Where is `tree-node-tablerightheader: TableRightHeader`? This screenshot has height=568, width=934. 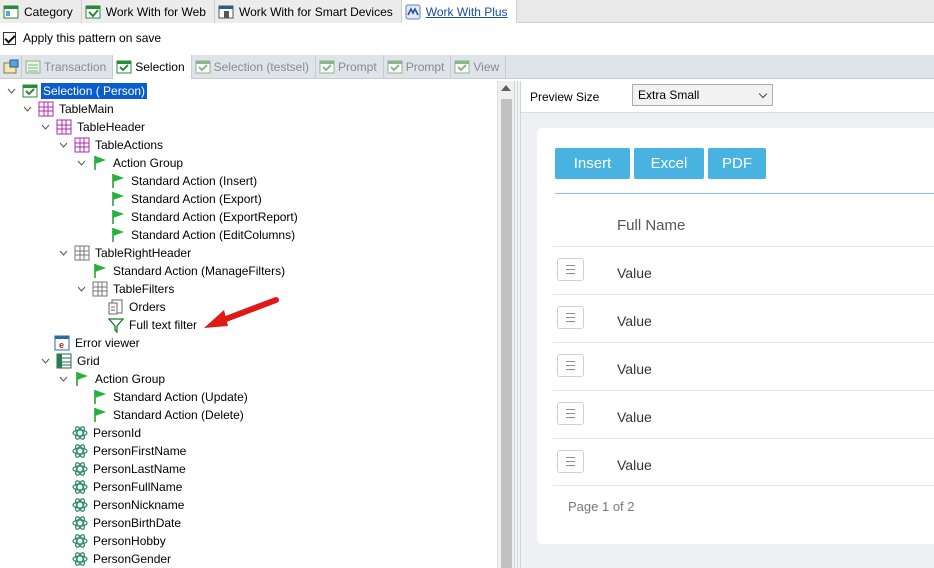 tree-node-tablerightheader: TableRightHeader is located at coordinates (125, 253).